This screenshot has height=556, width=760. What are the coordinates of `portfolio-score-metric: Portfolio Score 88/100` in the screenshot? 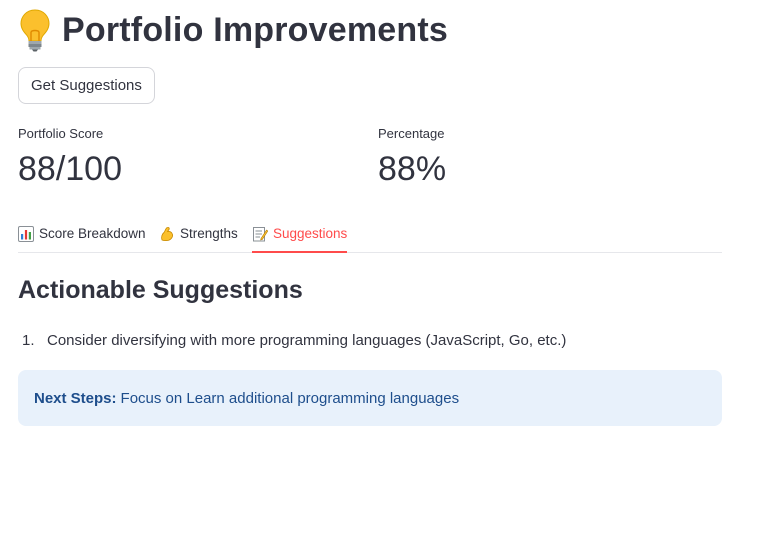 It's located at (70, 158).